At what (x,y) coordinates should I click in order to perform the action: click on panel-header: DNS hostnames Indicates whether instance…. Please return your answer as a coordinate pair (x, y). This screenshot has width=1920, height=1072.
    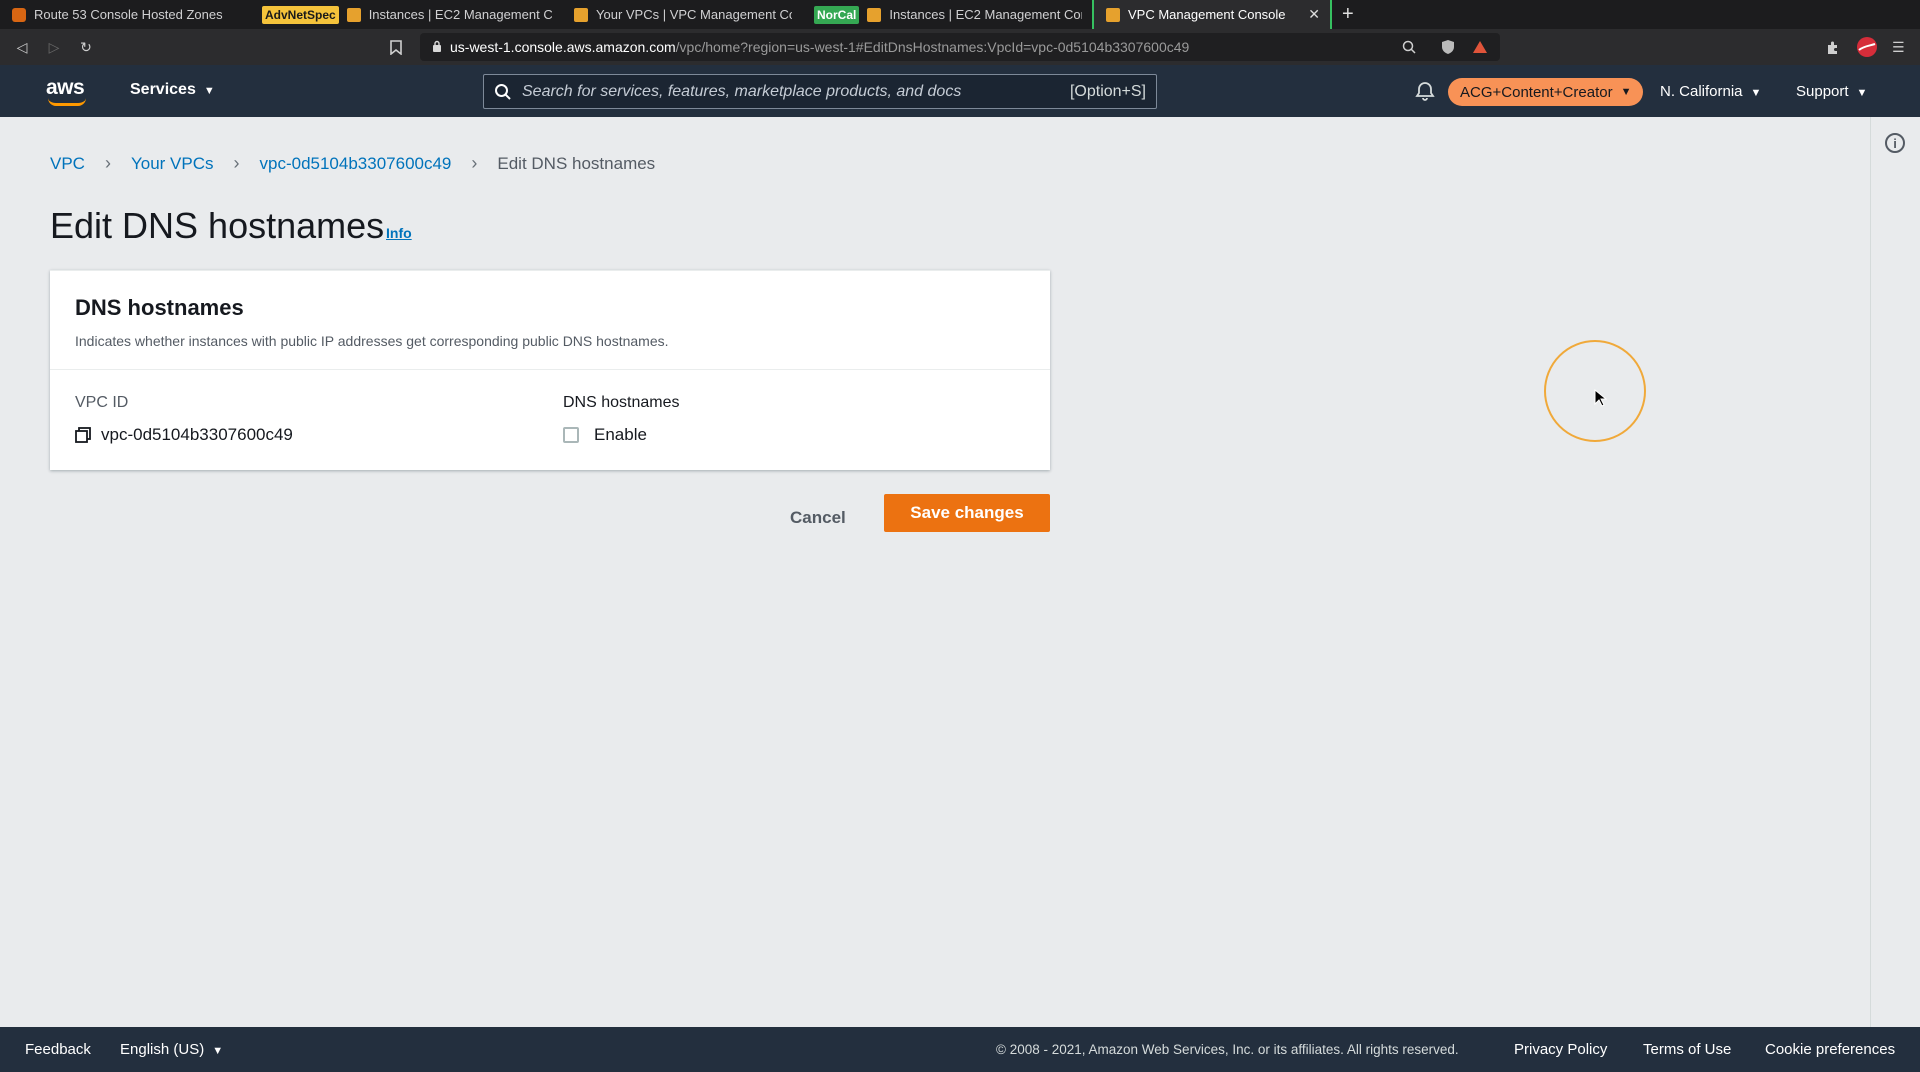
    Looking at the image, I should click on (550, 320).